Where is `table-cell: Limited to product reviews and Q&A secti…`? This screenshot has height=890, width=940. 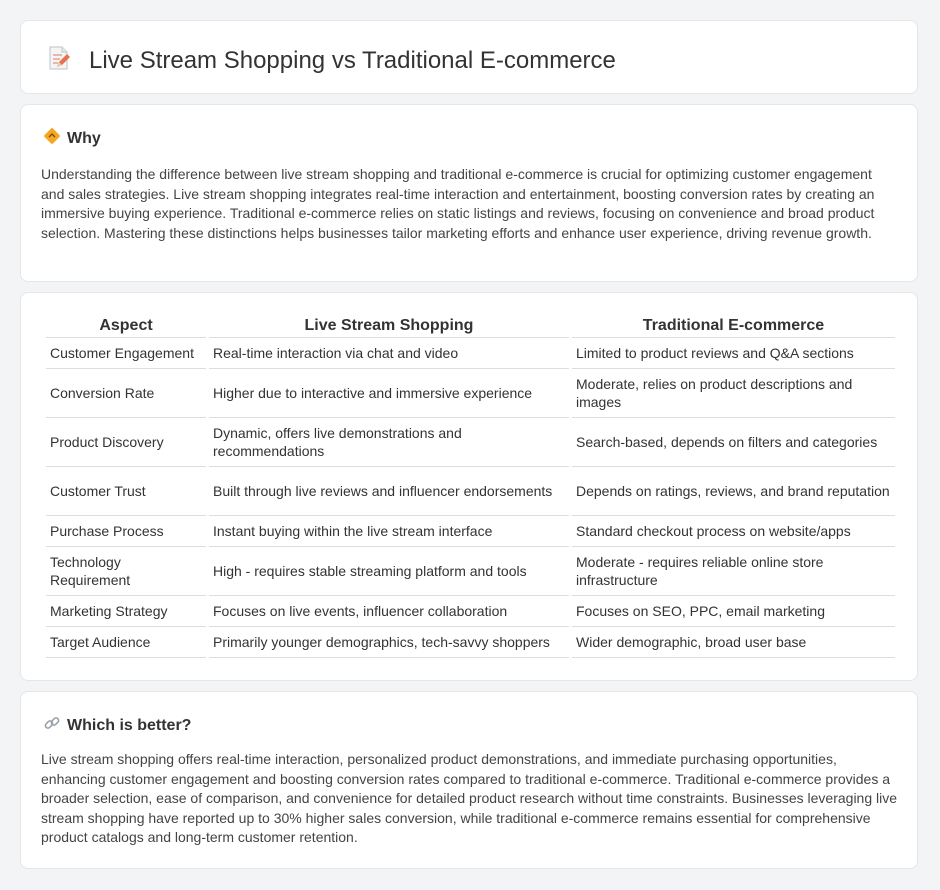 table-cell: Limited to product reviews and Q&A secti… is located at coordinates (733, 353).